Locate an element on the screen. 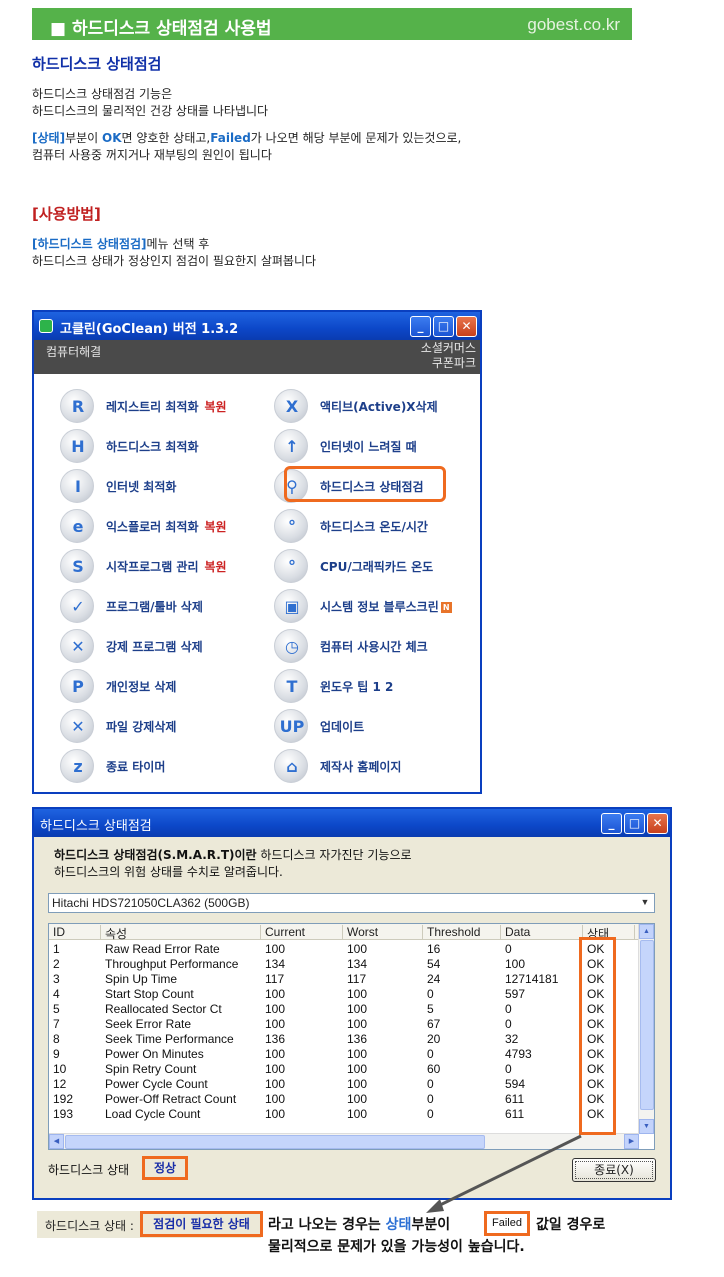 The image size is (724, 1277). disk-status-value: 점검이 필요한 상태 is located at coordinates (201, 1224).